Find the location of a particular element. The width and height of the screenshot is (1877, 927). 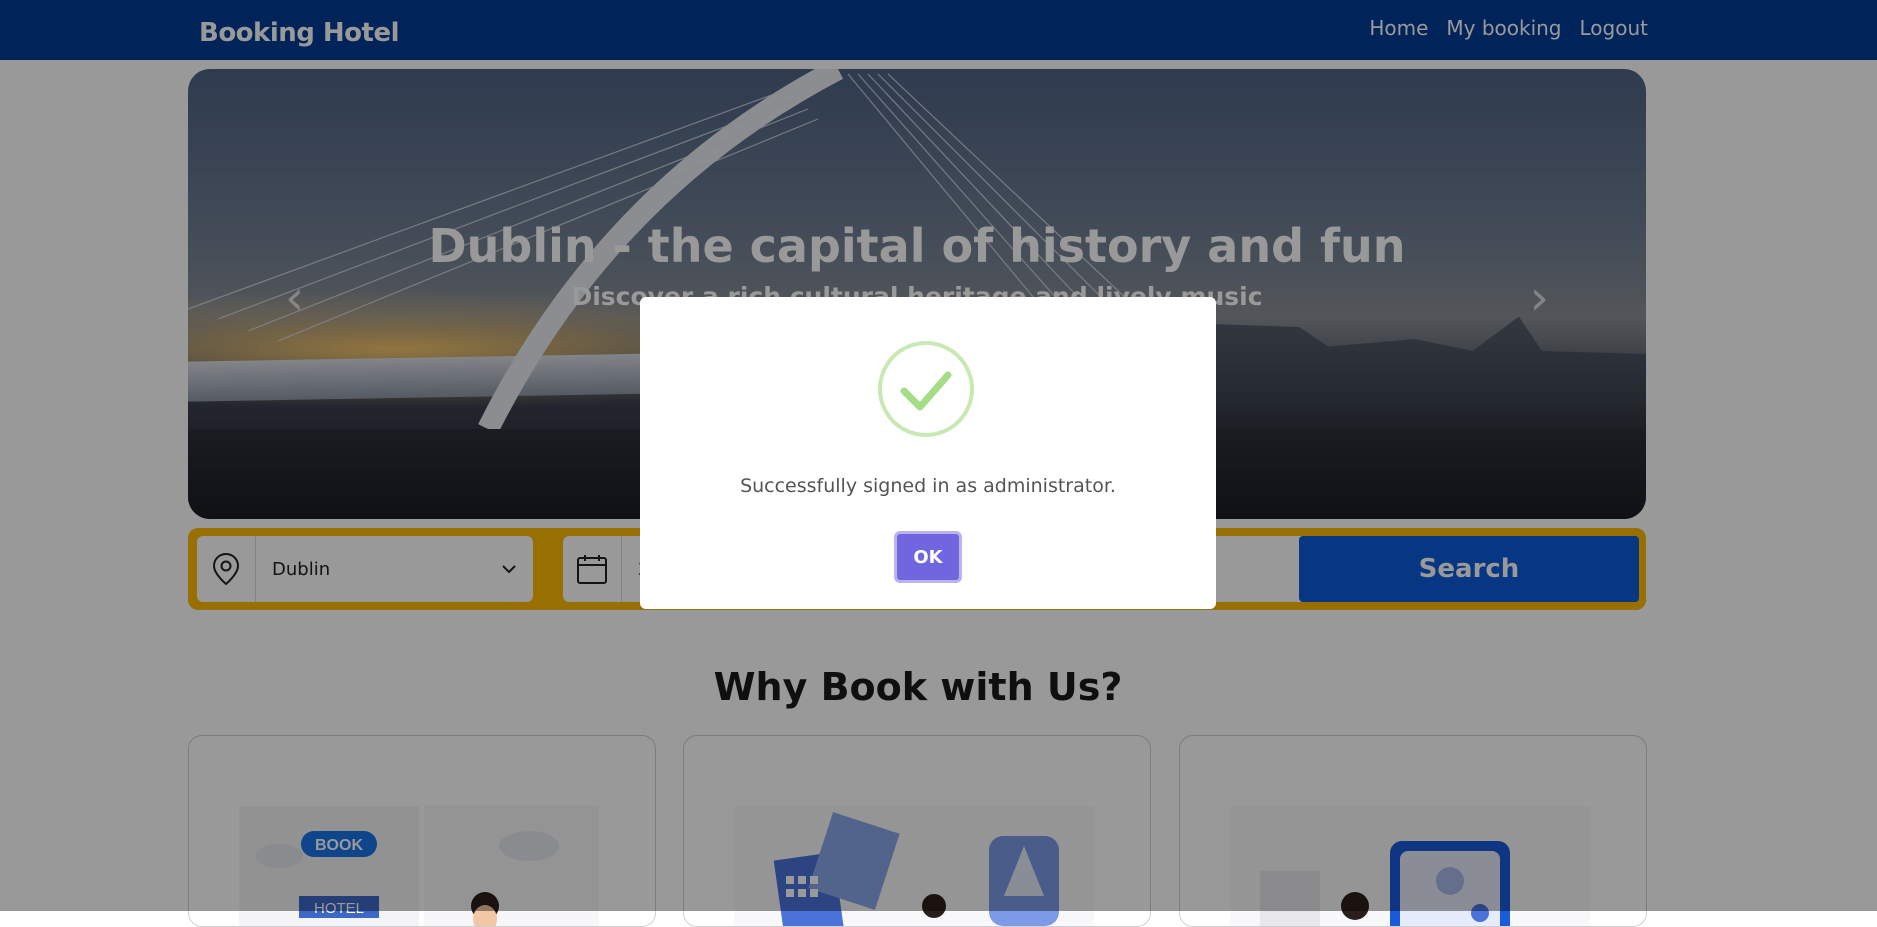

ok-button: OK is located at coordinates (928, 557).